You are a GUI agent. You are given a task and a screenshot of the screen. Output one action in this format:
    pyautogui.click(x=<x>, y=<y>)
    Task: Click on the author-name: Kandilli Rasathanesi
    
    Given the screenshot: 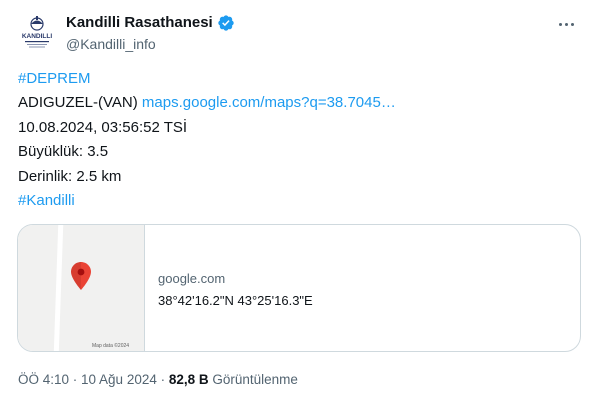 What is the action you would take?
    pyautogui.click(x=150, y=23)
    